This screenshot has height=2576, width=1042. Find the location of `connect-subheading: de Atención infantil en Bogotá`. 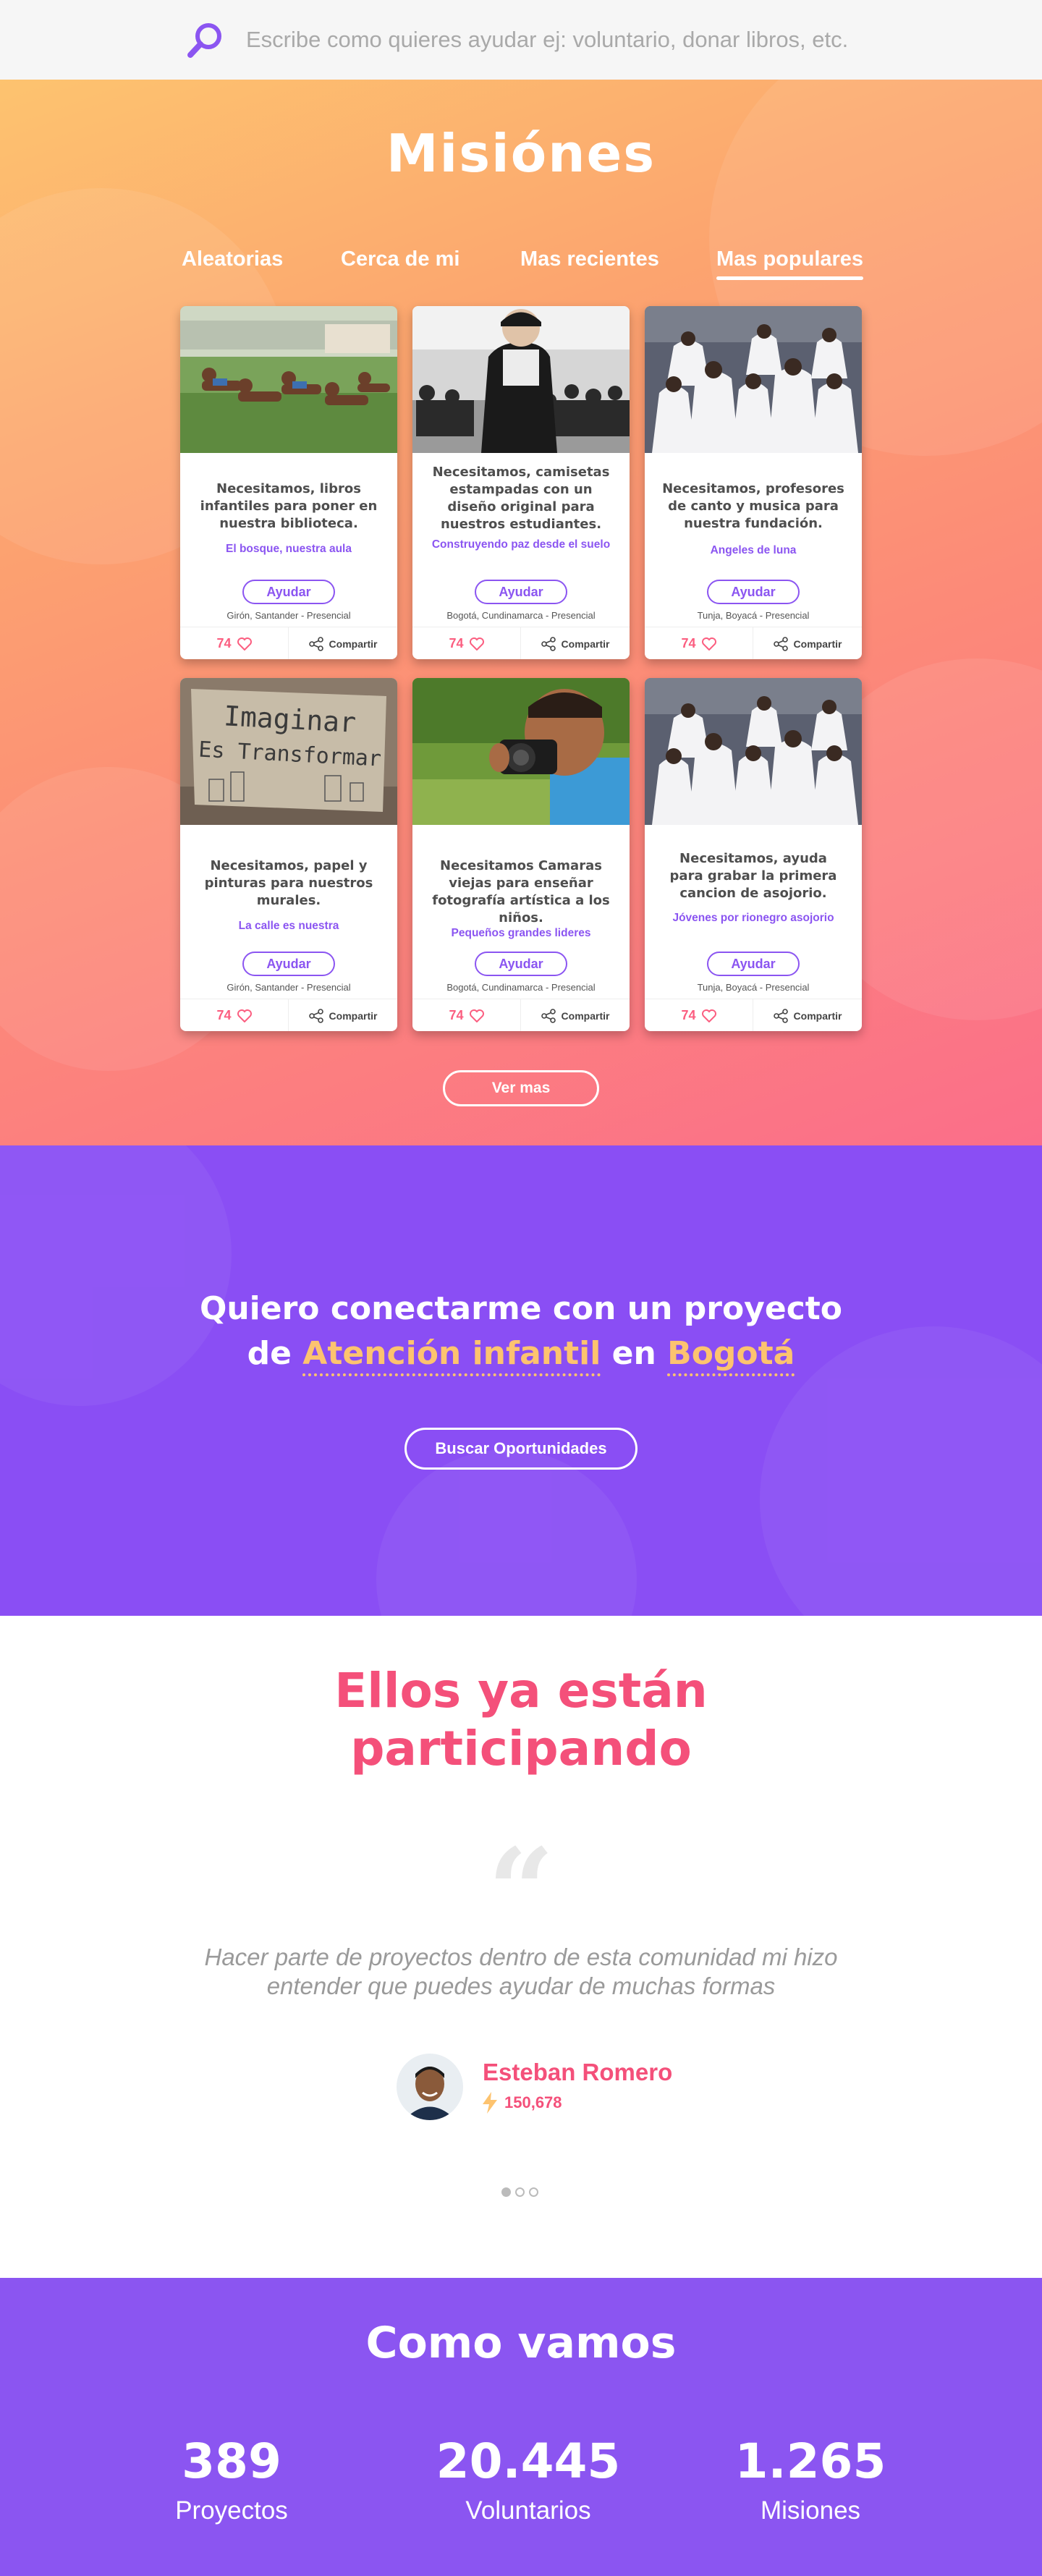

connect-subheading: de Atención infantil en Bogotá is located at coordinates (521, 1355).